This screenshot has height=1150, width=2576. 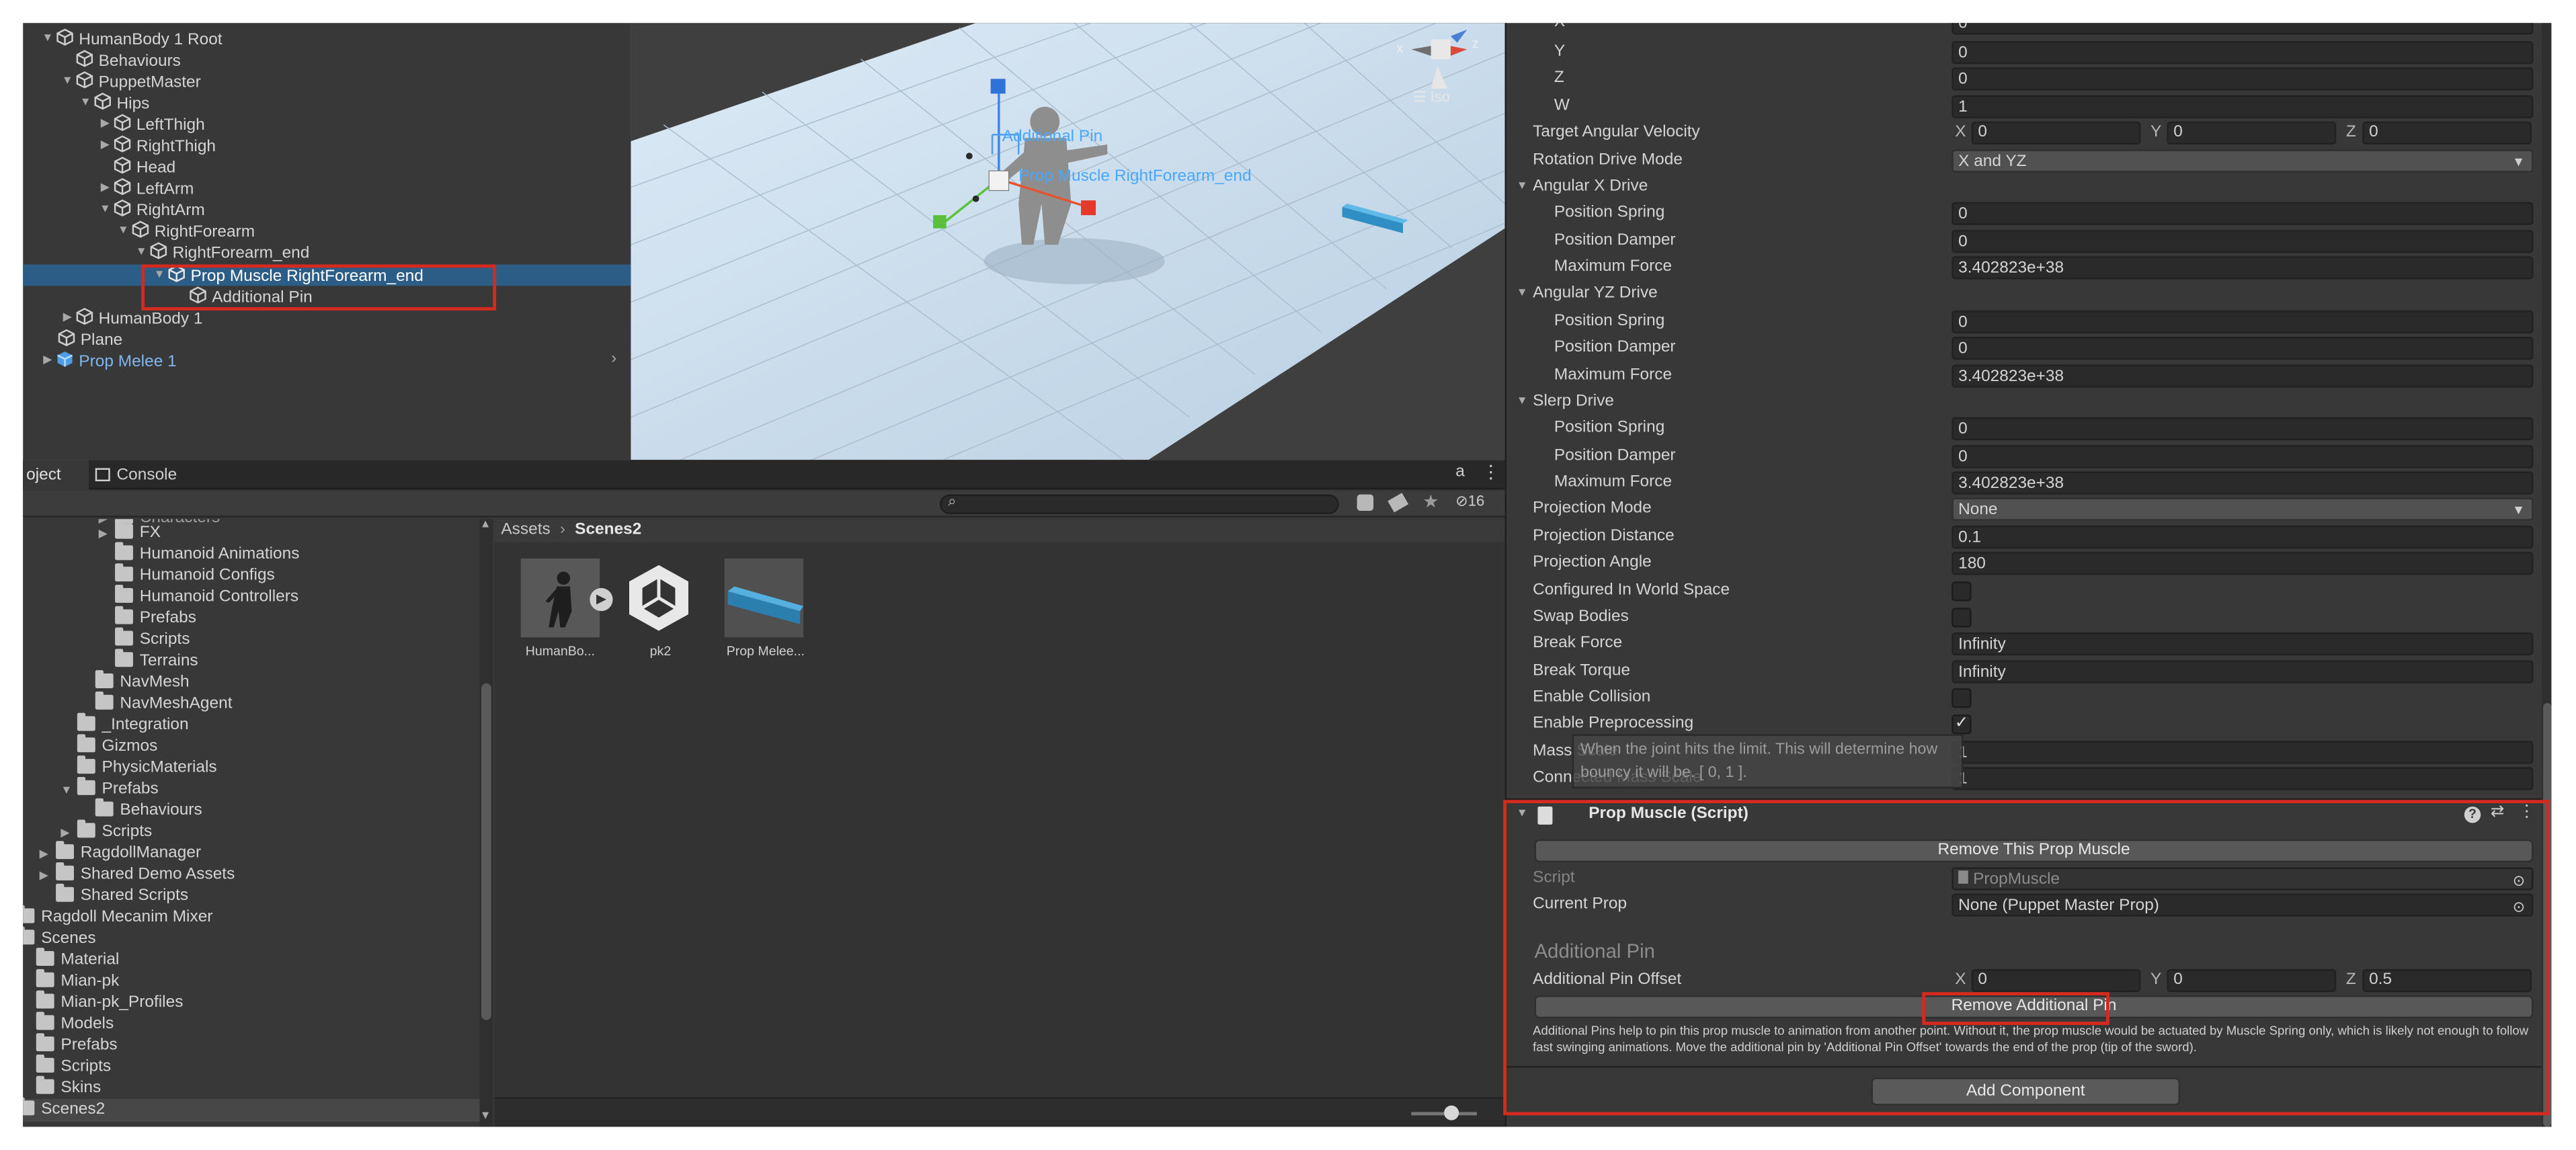 I want to click on quat-z-field: 0, so click(x=2242, y=79).